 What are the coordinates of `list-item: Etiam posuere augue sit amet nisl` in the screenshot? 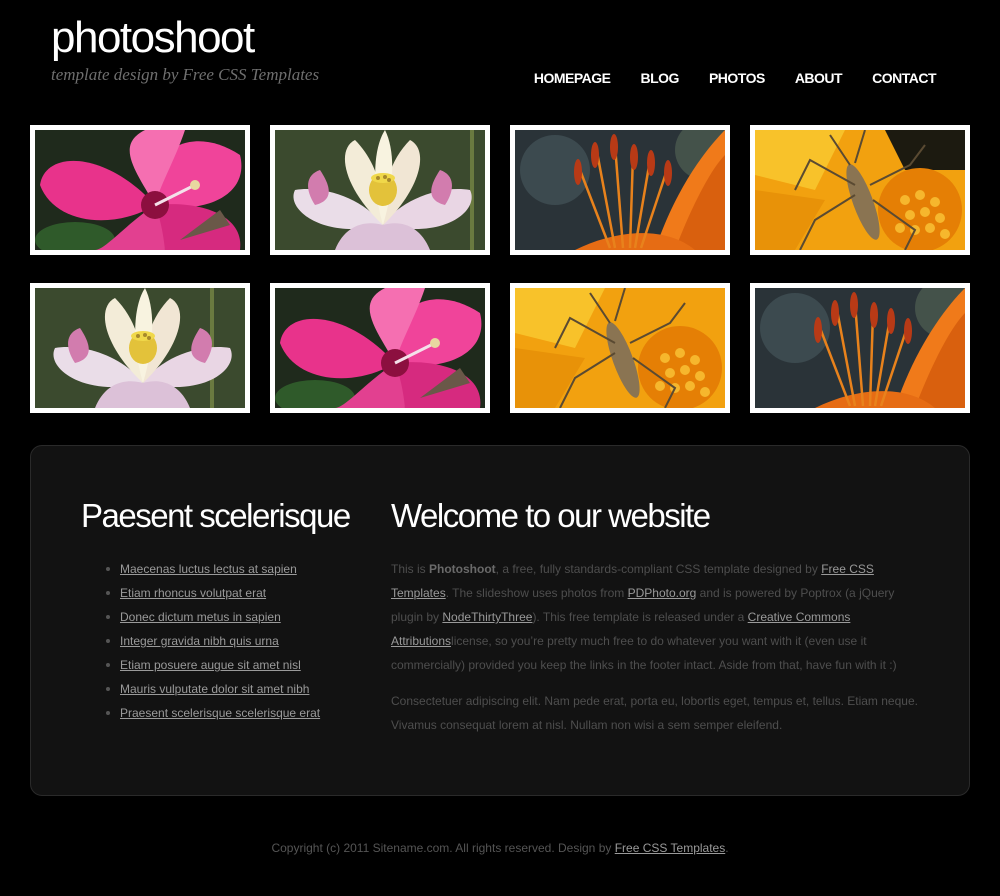 It's located at (238, 665).